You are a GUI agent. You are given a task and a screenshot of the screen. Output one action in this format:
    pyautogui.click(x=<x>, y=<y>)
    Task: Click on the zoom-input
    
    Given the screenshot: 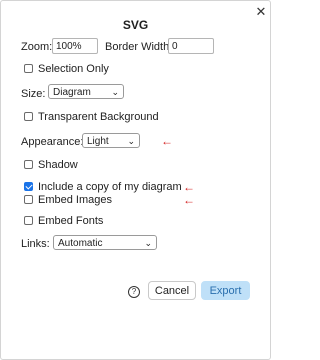 What is the action you would take?
    pyautogui.click(x=75, y=46)
    